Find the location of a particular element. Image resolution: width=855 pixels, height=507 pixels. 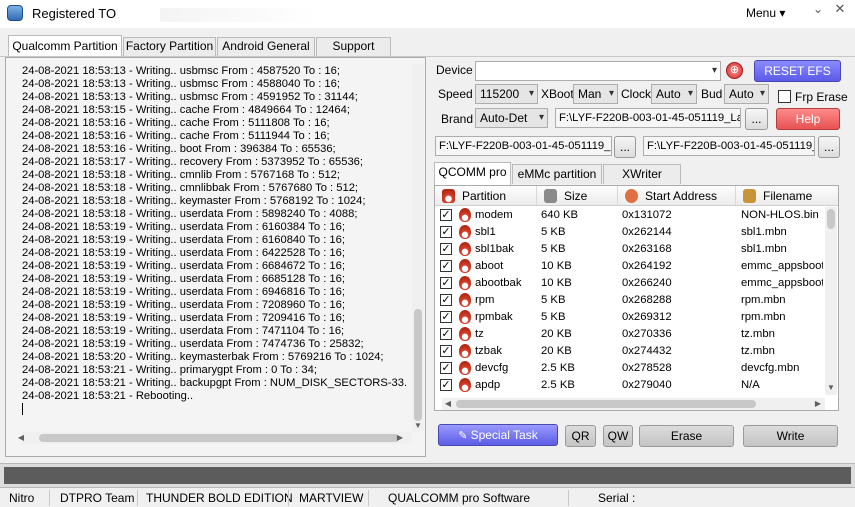

table-row: ✓ devcfg 2.5 KB 0x278528 devcfg.mbn is located at coordinates (630, 368).